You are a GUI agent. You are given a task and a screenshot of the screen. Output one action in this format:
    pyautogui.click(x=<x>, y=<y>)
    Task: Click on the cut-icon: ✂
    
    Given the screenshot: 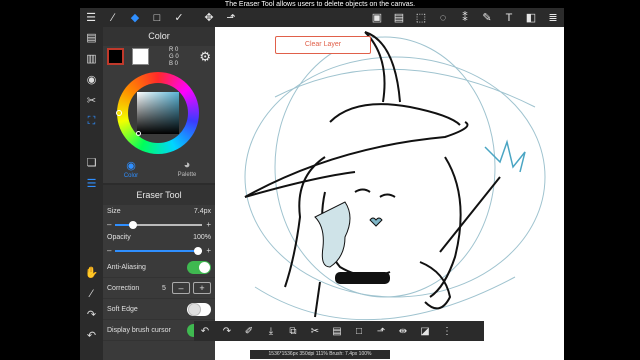 What is the action you would take?
    pyautogui.click(x=315, y=331)
    